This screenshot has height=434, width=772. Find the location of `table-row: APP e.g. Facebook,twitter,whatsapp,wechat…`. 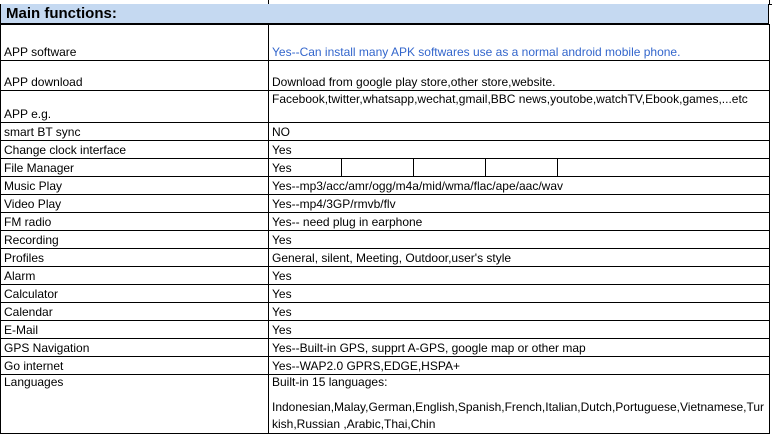

table-row: APP e.g. Facebook,twitter,whatsapp,wechat… is located at coordinates (385, 106).